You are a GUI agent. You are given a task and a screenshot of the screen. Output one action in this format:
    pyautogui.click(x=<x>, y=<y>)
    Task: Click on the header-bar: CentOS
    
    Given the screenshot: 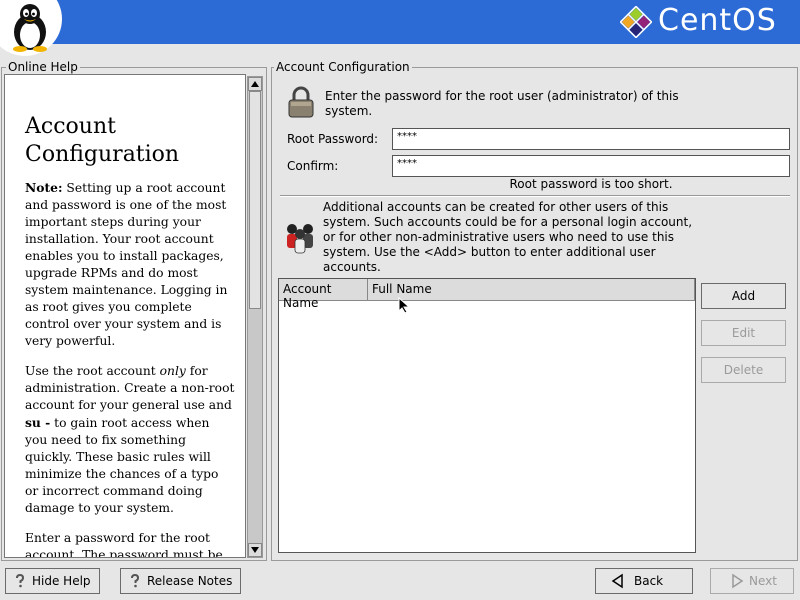 What is the action you would take?
    pyautogui.click(x=400, y=28)
    